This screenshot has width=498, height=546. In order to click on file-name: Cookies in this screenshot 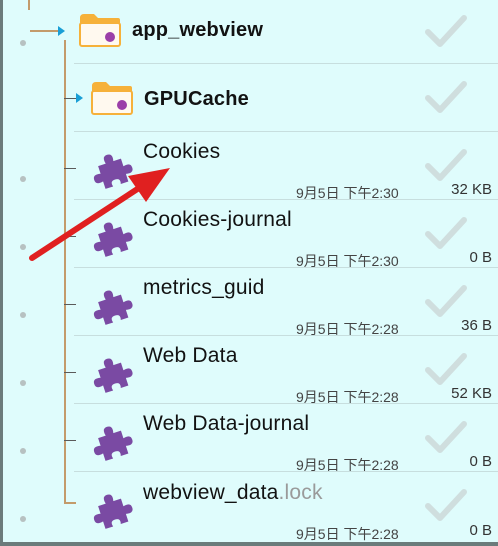, I will do `click(182, 151)`.